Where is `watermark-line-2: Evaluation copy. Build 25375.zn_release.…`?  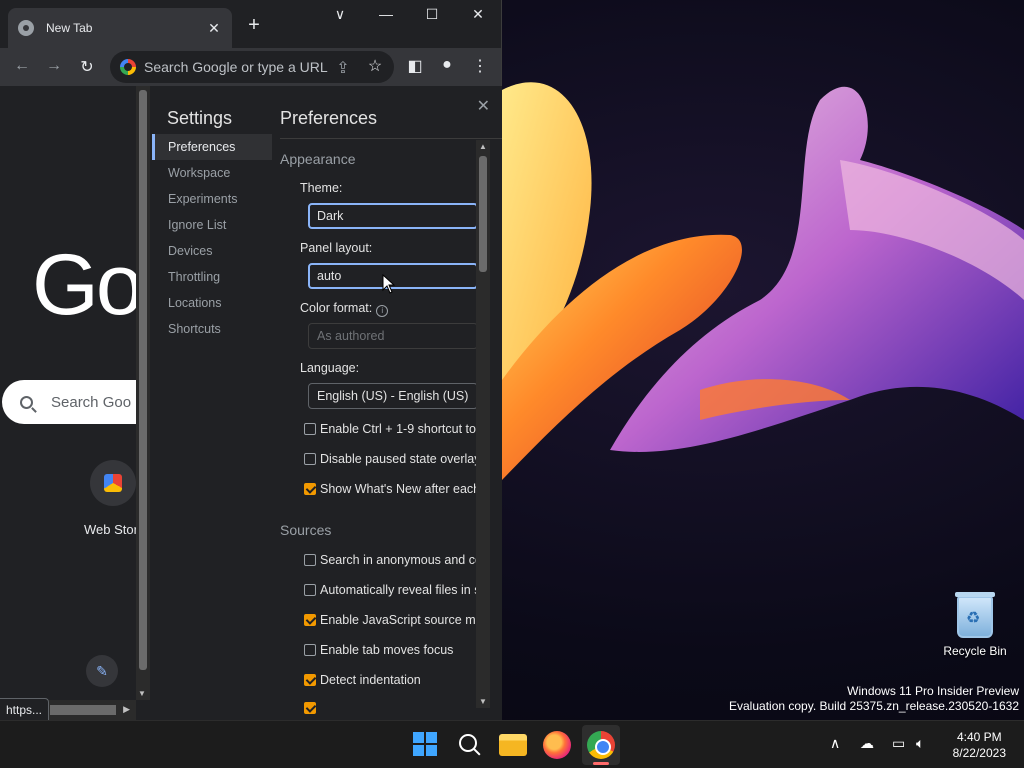
watermark-line-2: Evaluation copy. Build 25375.zn_release.… is located at coordinates (874, 706).